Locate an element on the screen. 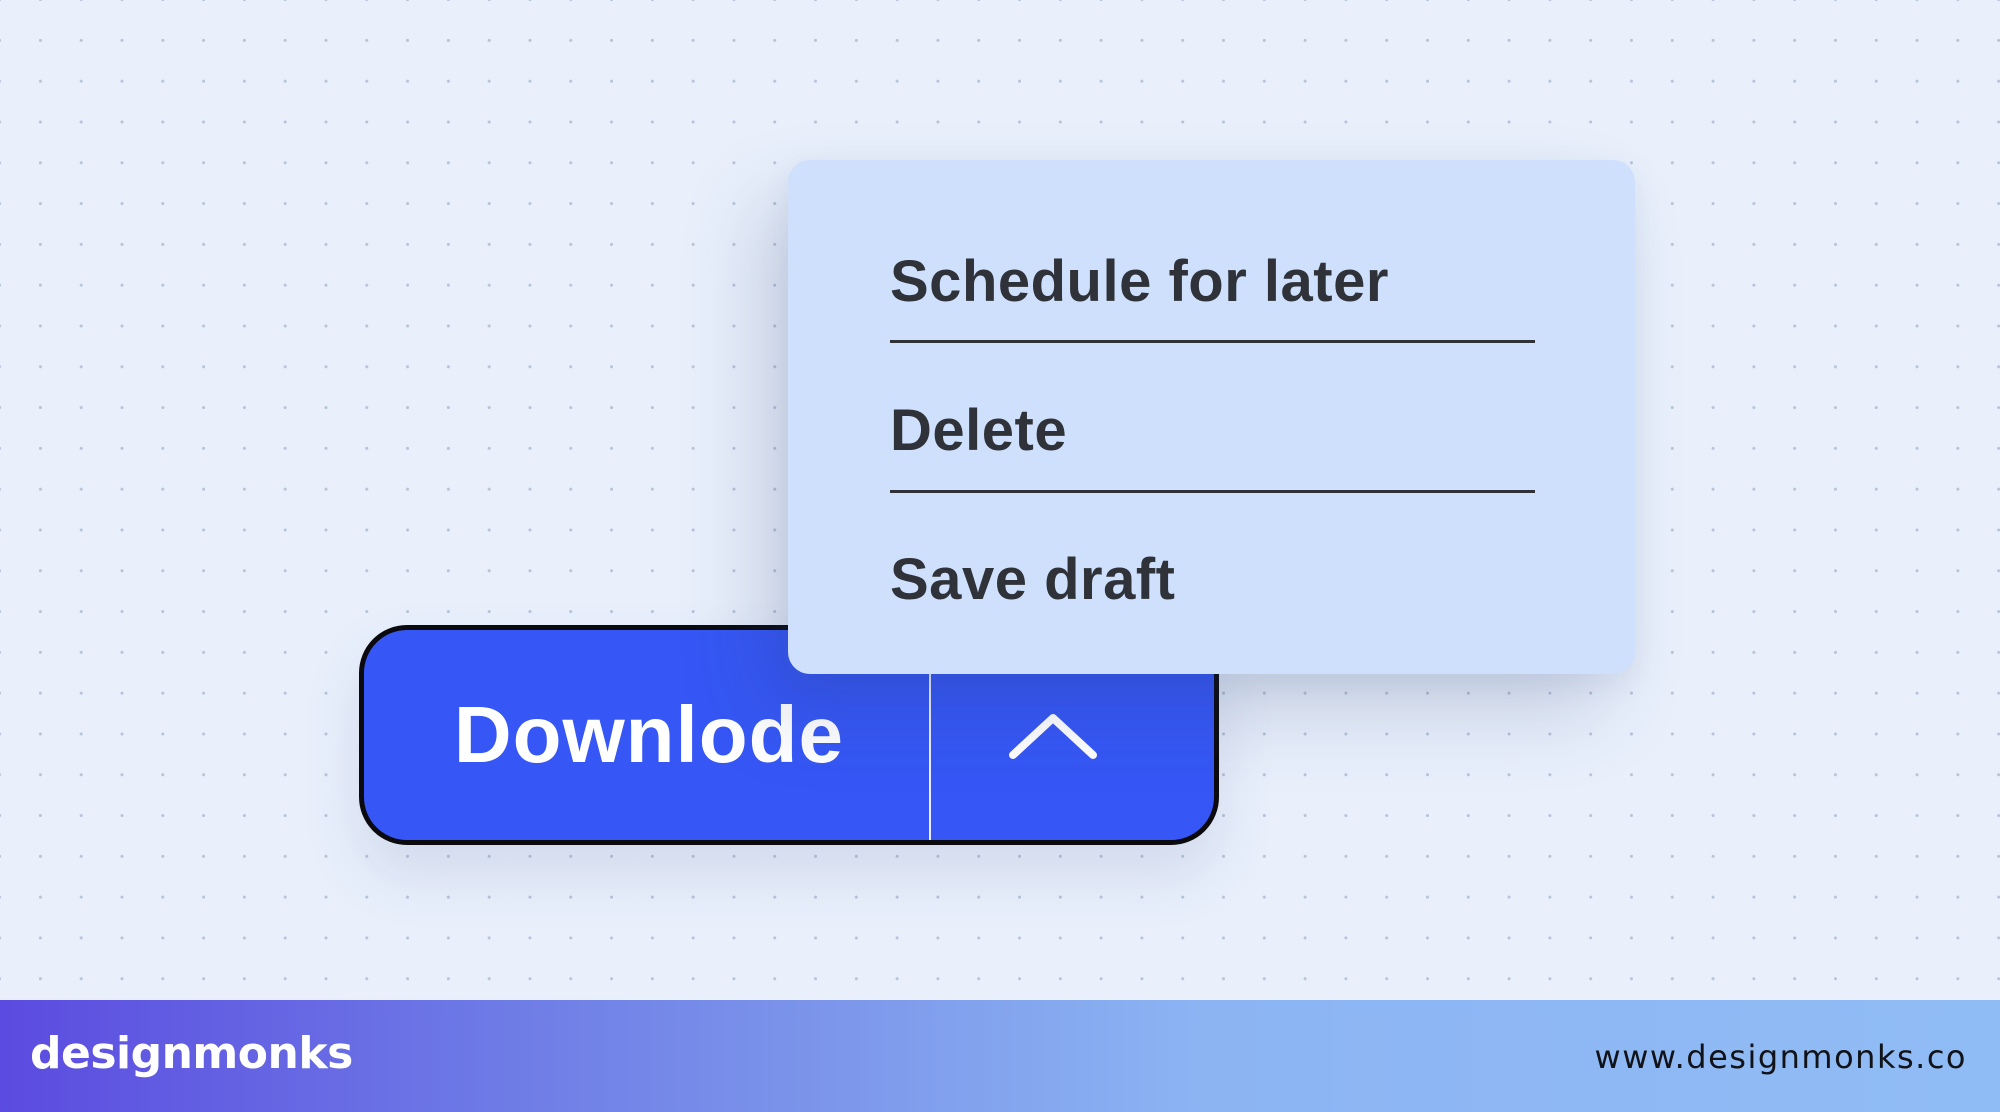  brand-logo: designmonks is located at coordinates (191, 1053).